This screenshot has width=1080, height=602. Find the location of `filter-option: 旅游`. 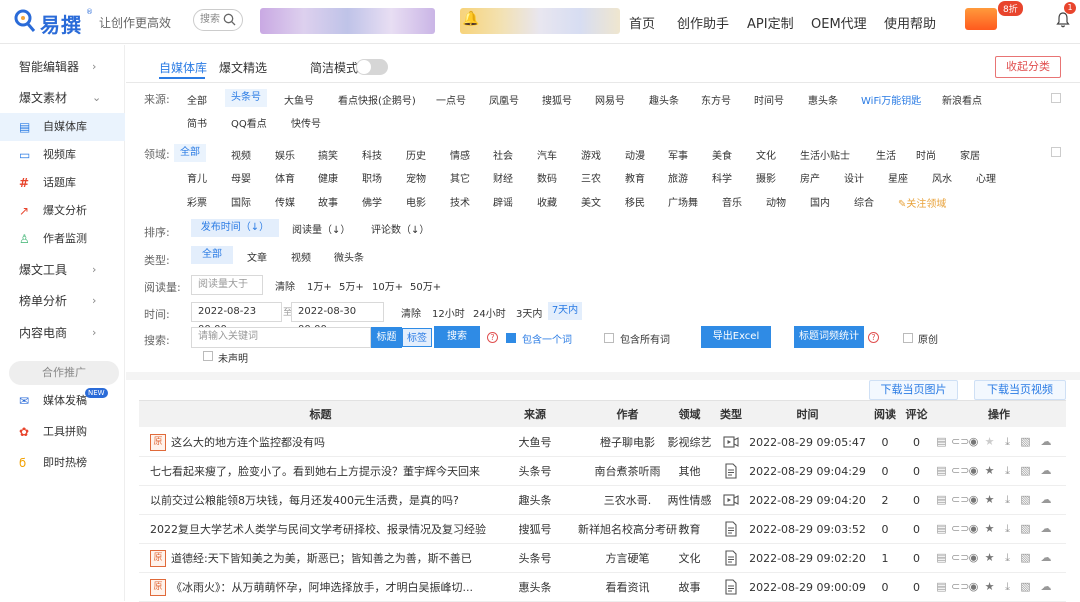

filter-option: 旅游 is located at coordinates (678, 177).